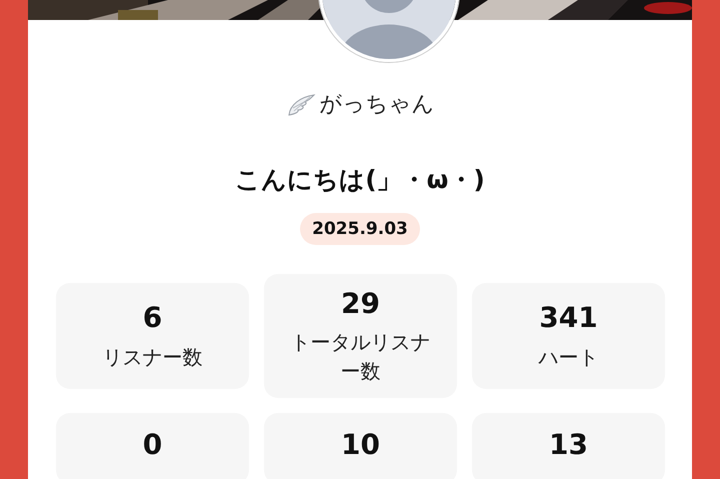  Describe the element at coordinates (568, 445) in the screenshot. I see `stat-value: 13` at that location.